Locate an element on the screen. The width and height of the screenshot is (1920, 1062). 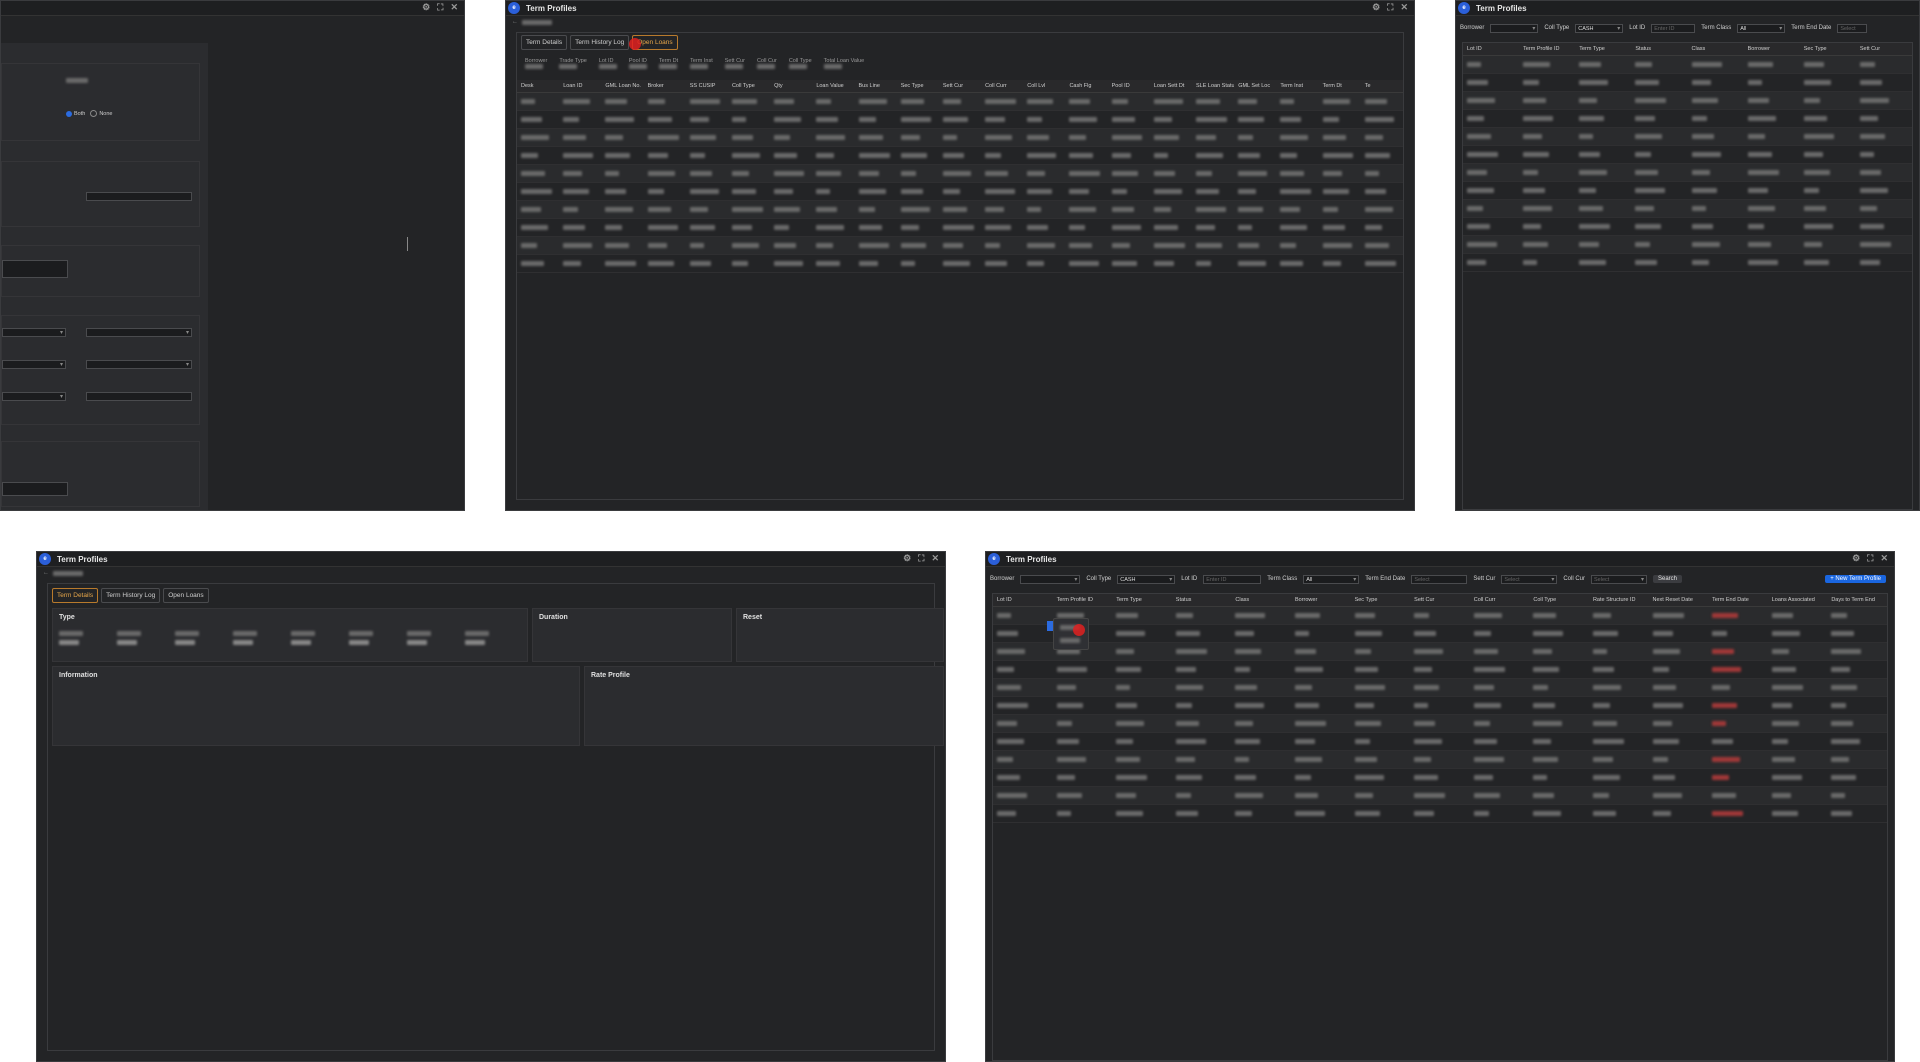
column-header: Loan ID is located at coordinates (580, 86).